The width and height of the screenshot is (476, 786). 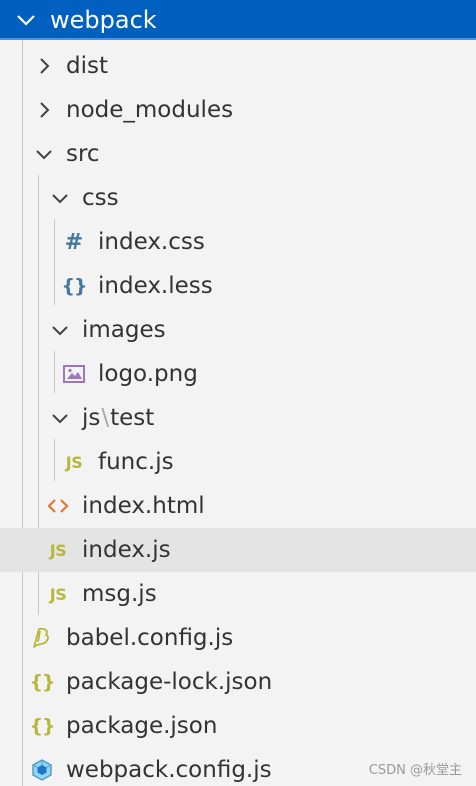 I want to click on tree-item-label: js\test, so click(x=118, y=418).